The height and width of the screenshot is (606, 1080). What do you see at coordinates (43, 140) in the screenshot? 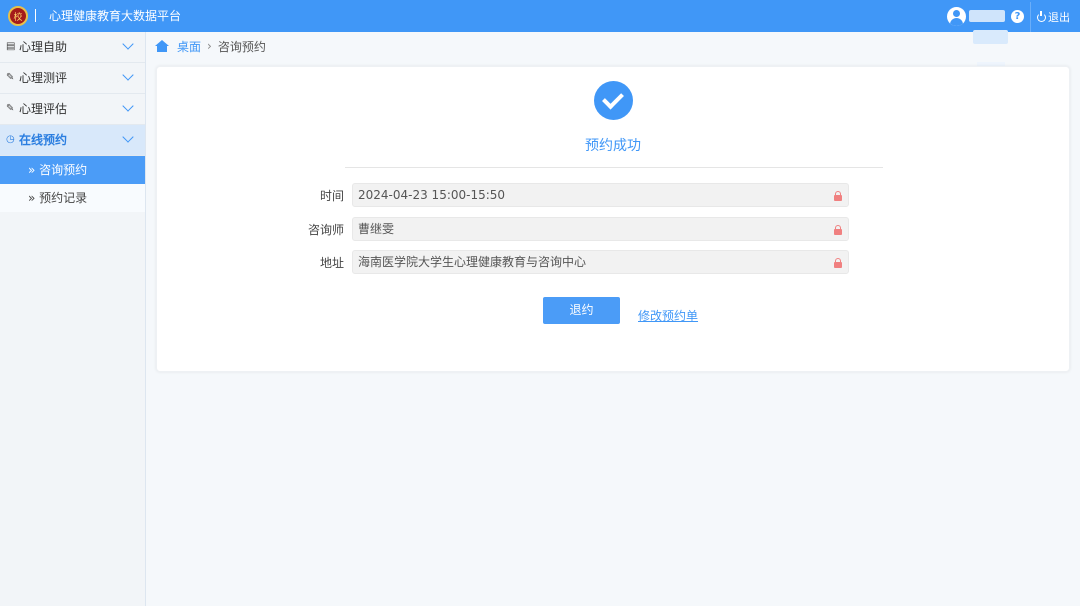
I see `sidebar-item-label: 在线预约` at bounding box center [43, 140].